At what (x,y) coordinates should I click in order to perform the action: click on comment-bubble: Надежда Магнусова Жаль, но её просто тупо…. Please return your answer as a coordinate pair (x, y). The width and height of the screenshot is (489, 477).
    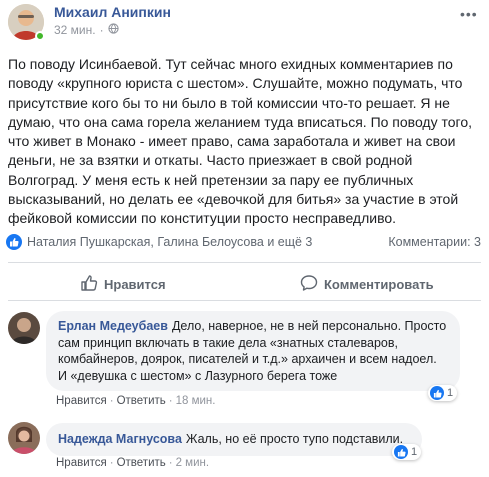
    Looking at the image, I should click on (234, 439).